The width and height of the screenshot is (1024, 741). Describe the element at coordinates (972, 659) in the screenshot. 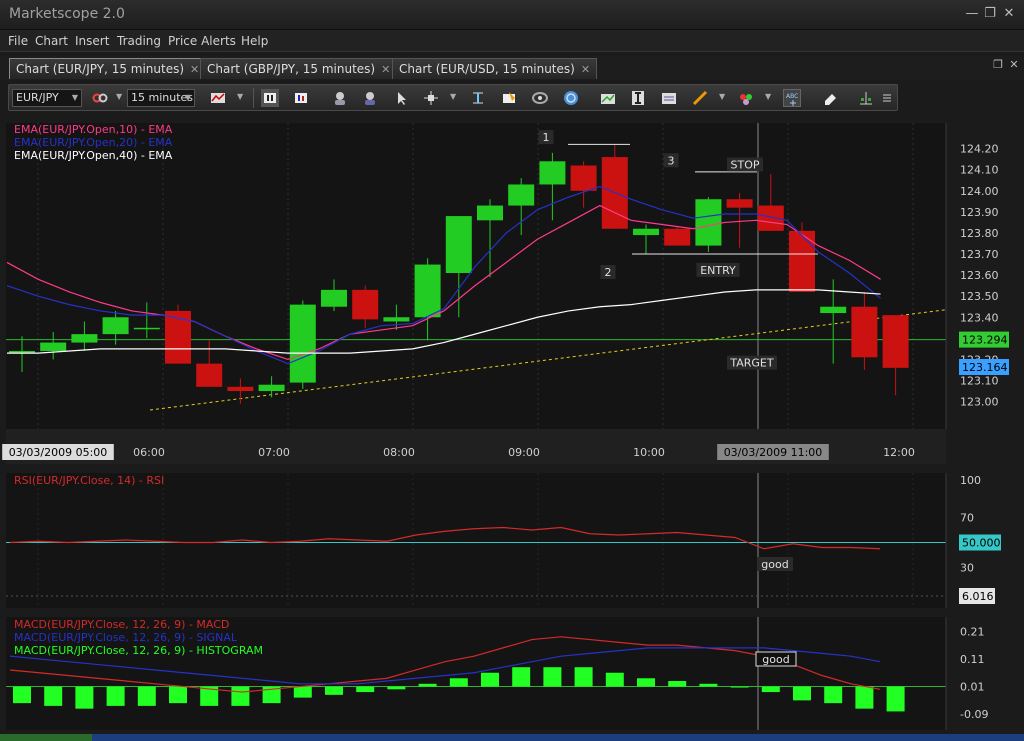

I see `macd-tick-label: 0.11` at that location.